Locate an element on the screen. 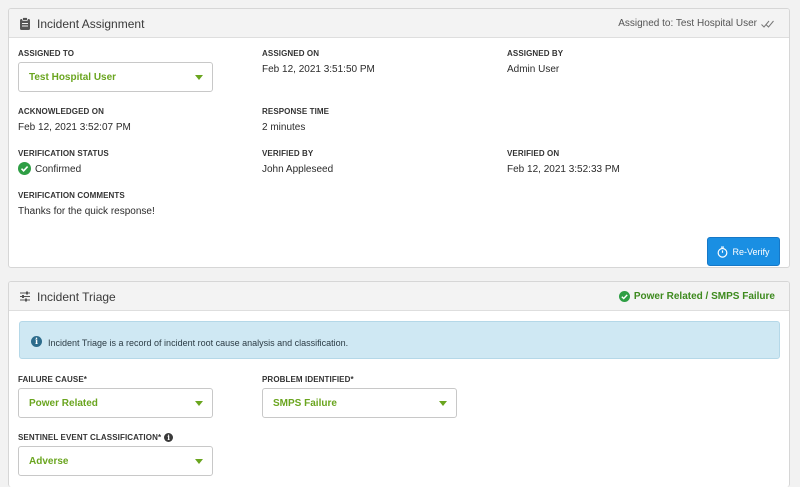 The height and width of the screenshot is (487, 800). verification-status-value: Confirmed is located at coordinates (58, 169).